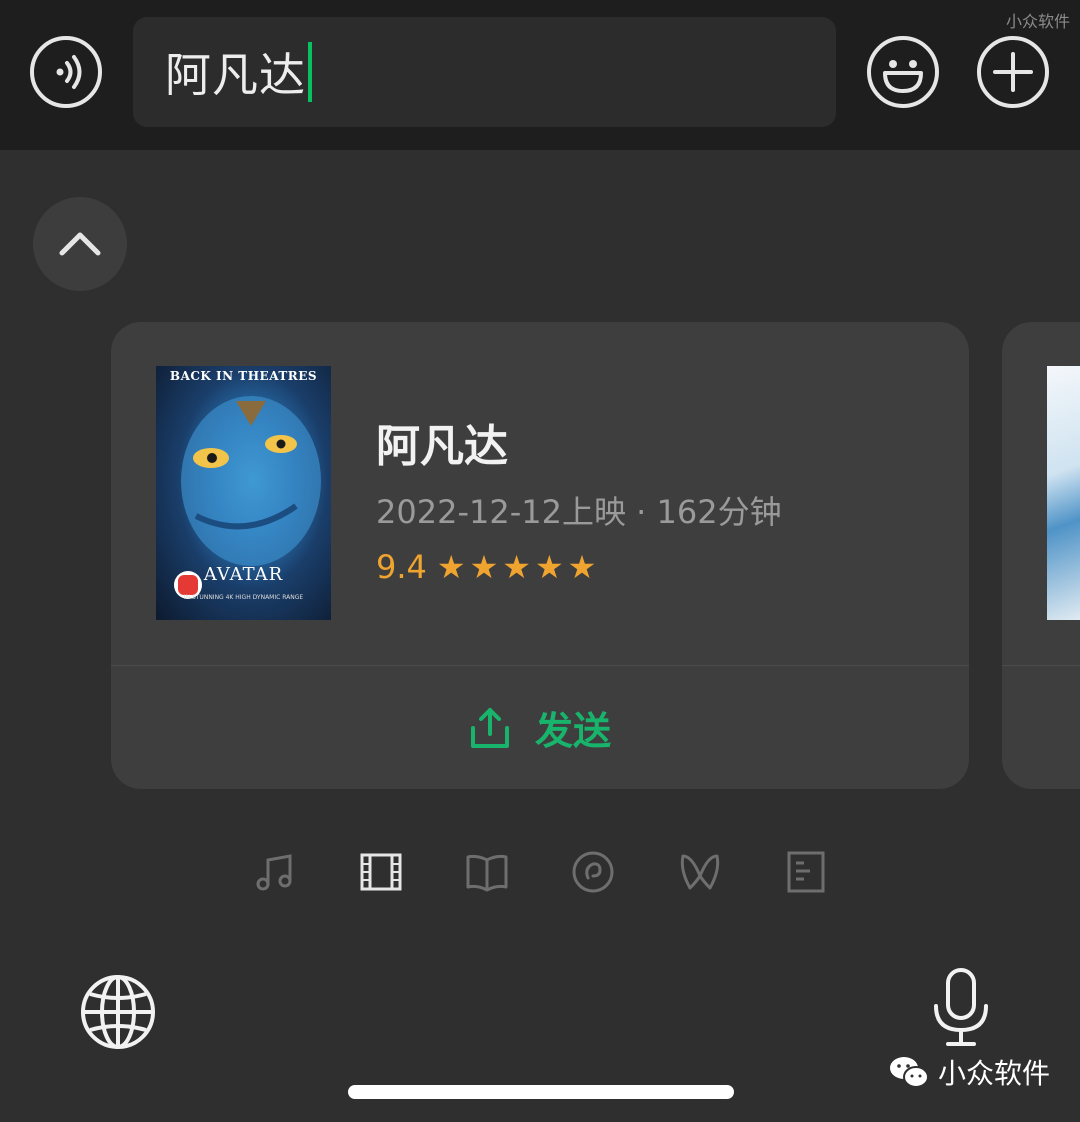  I want to click on rating-stars: ★★★★★, so click(518, 567).